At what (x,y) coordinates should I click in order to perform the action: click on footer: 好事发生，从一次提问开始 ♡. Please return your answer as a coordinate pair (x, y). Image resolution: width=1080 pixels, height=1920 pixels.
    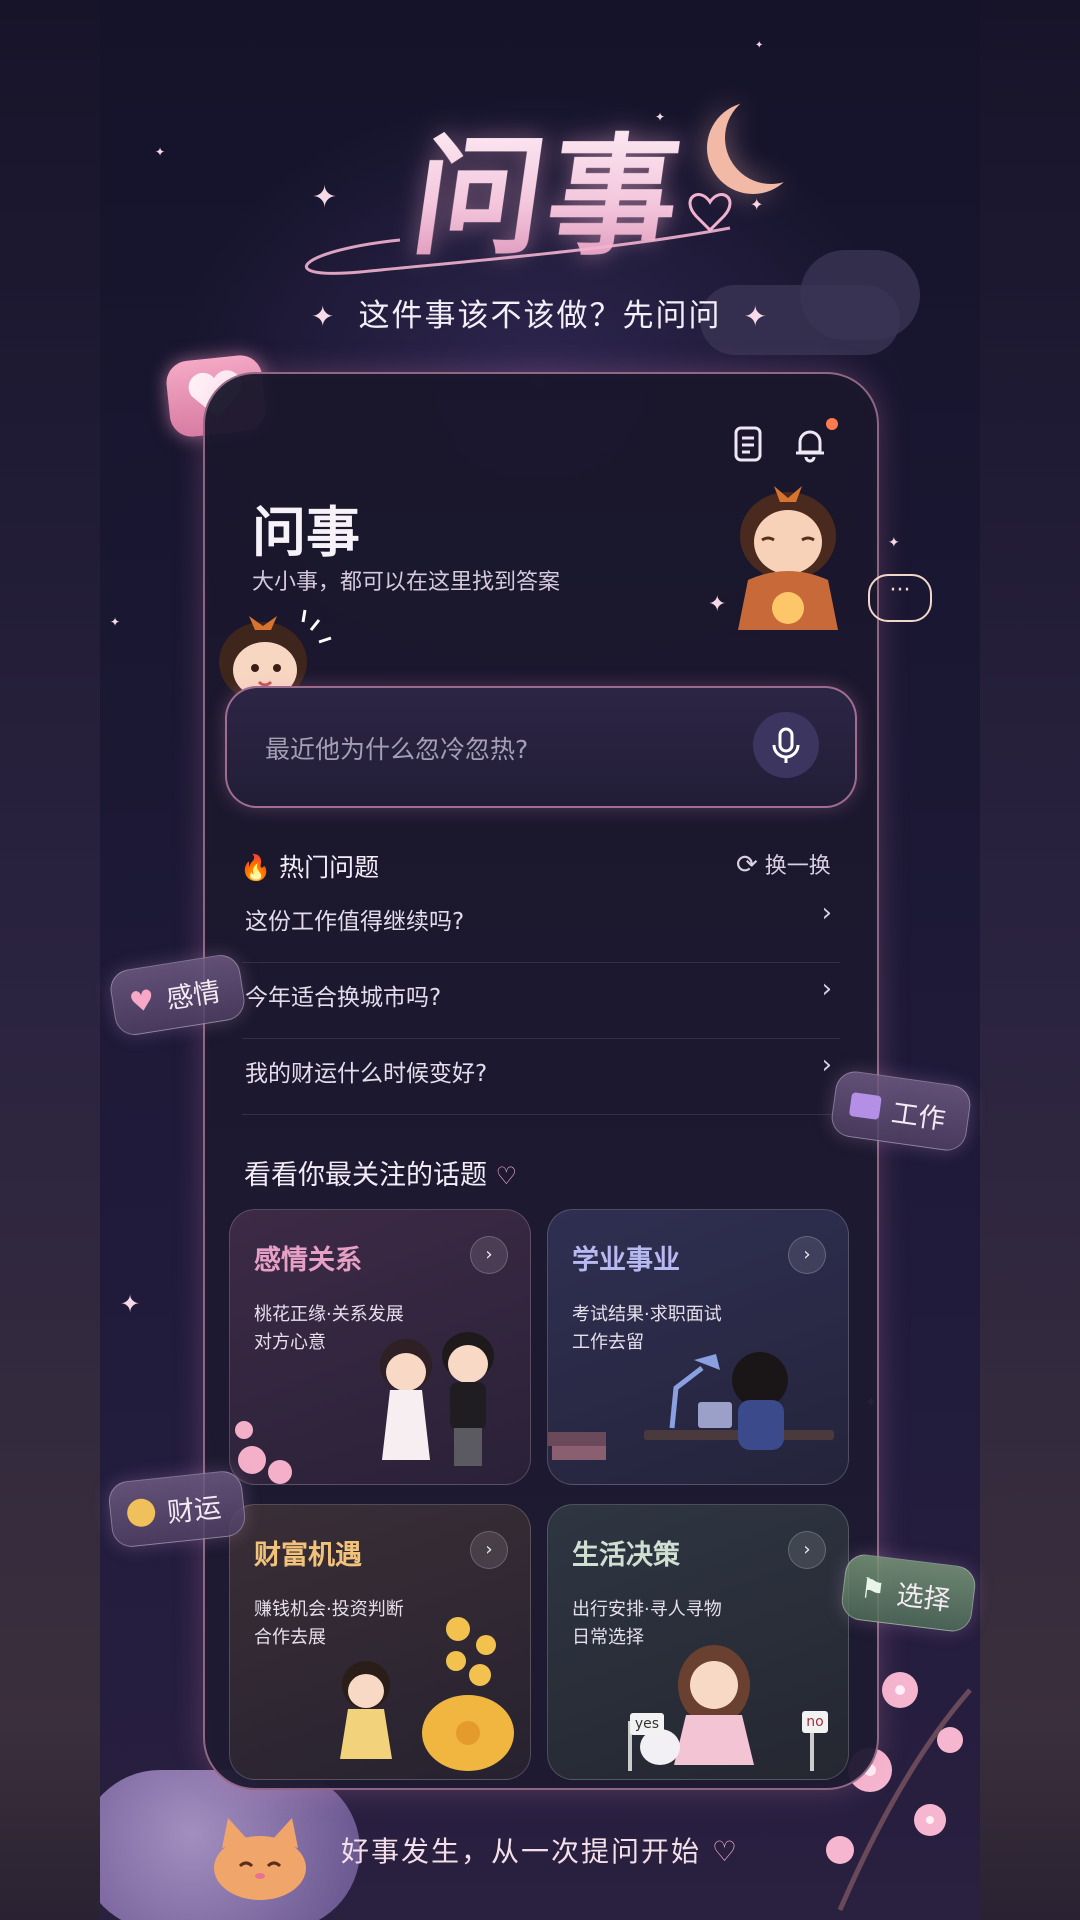
    Looking at the image, I should click on (540, 1850).